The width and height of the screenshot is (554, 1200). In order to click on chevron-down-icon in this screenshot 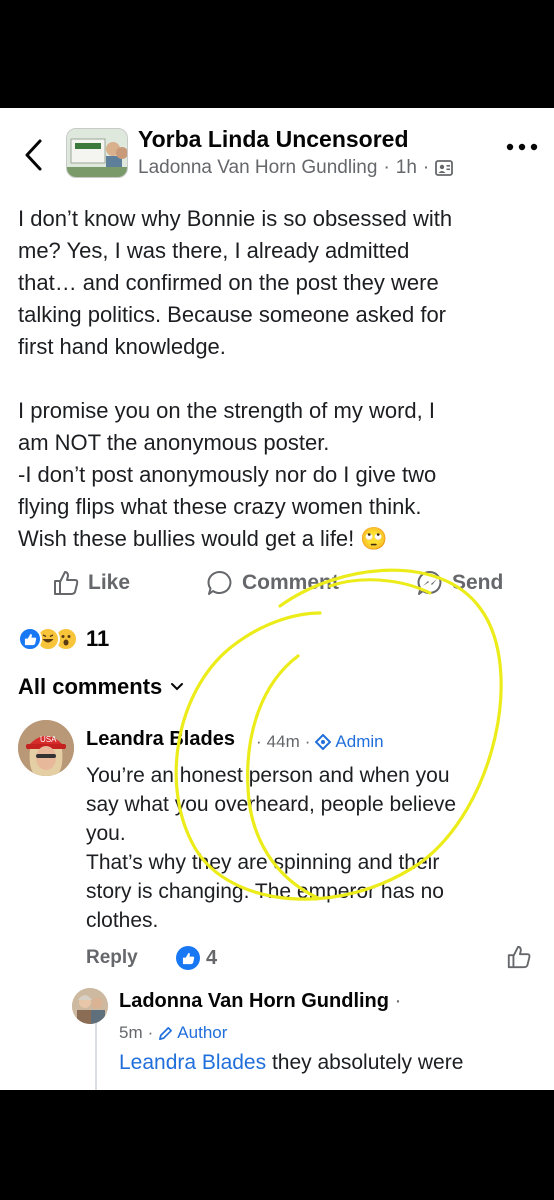, I will do `click(177, 687)`.